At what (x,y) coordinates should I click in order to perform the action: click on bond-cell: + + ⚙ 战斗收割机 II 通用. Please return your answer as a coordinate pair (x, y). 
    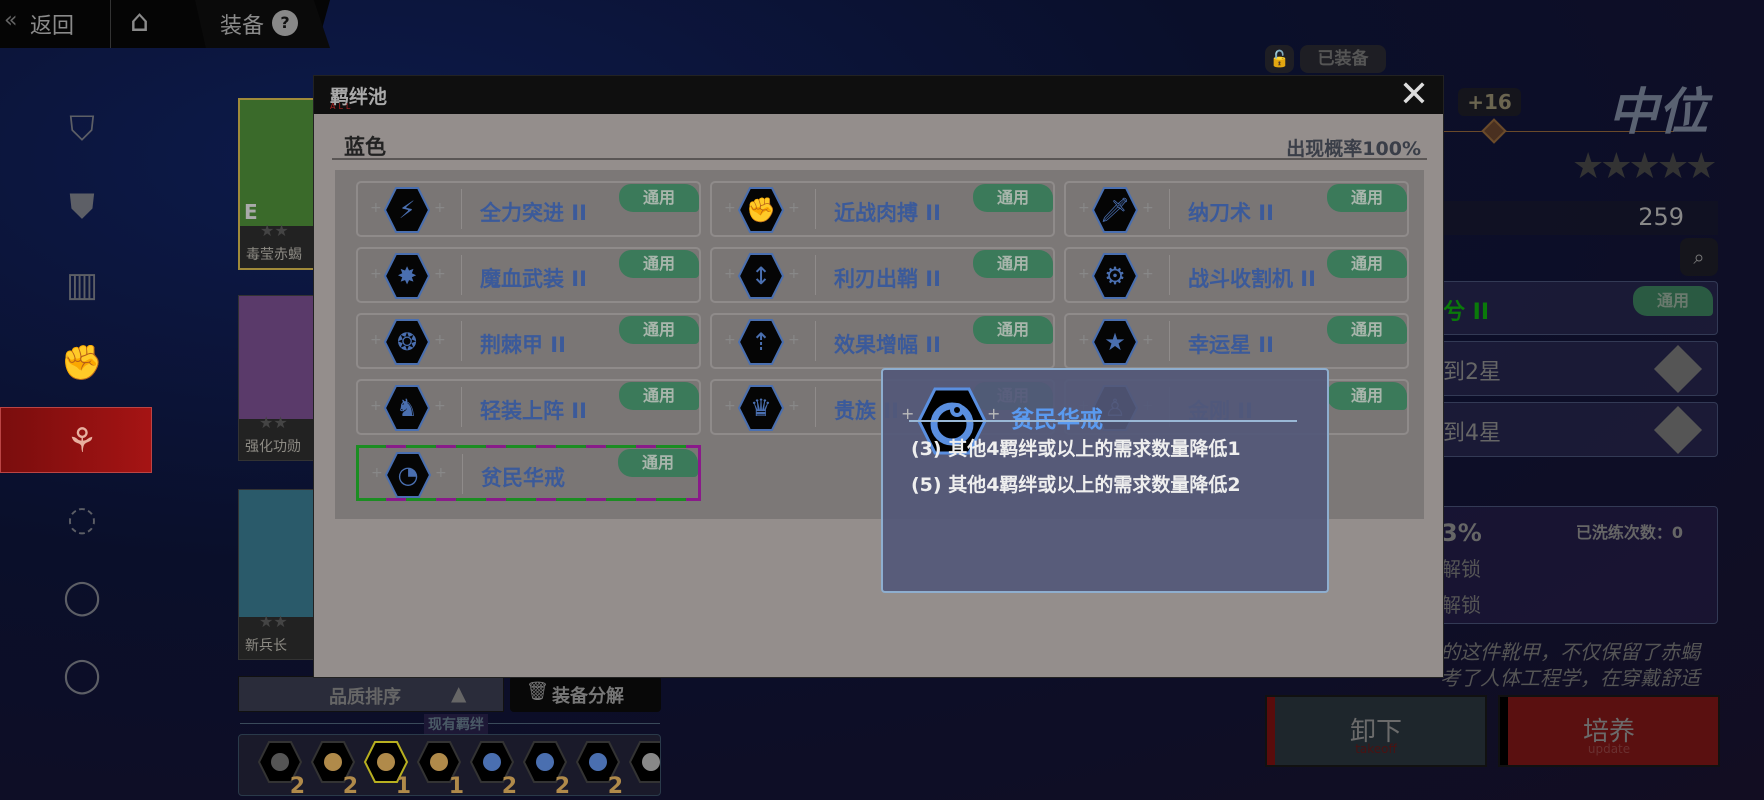
    Looking at the image, I should click on (1236, 275).